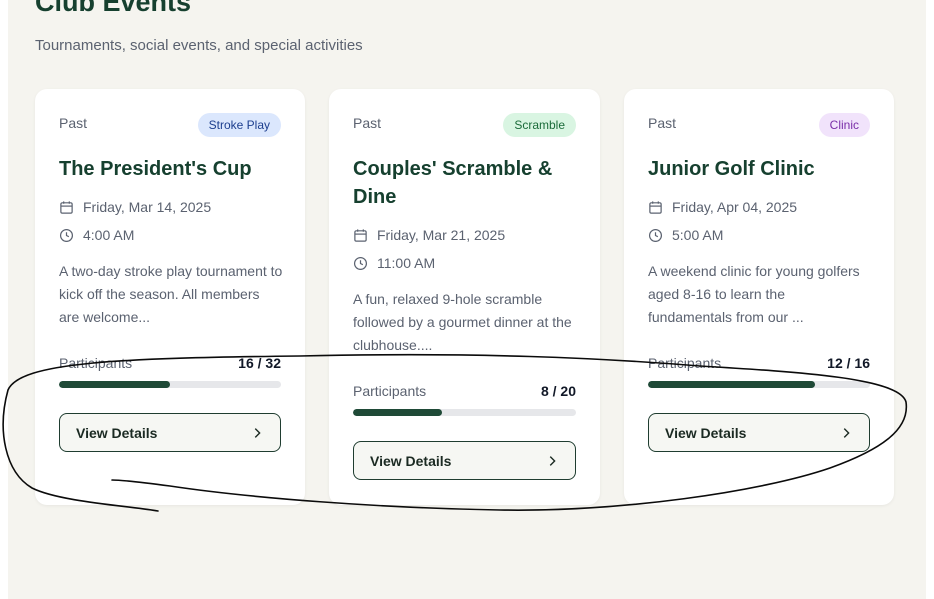 The height and width of the screenshot is (599, 934). Describe the element at coordinates (170, 363) in the screenshot. I see `participants-row: Participants 16 / 32` at that location.